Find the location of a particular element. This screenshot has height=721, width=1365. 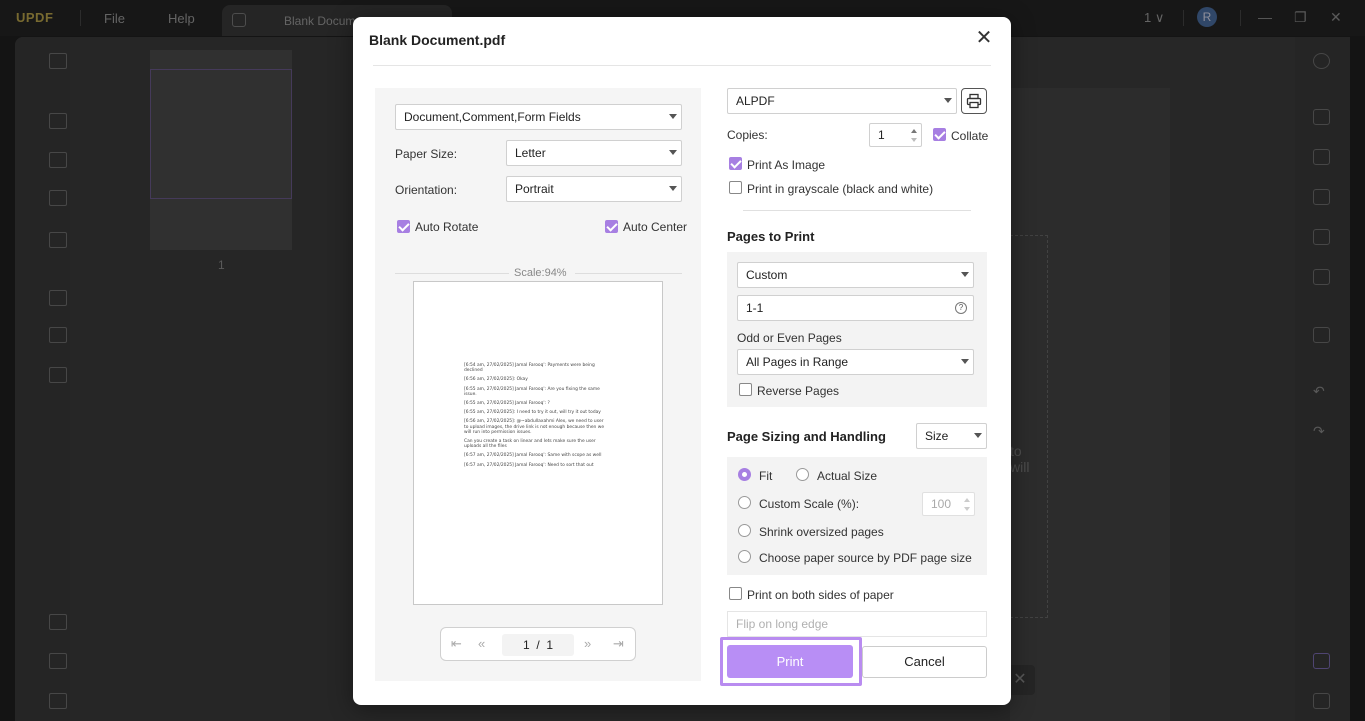

paper-size-select: Letter is located at coordinates (594, 153).